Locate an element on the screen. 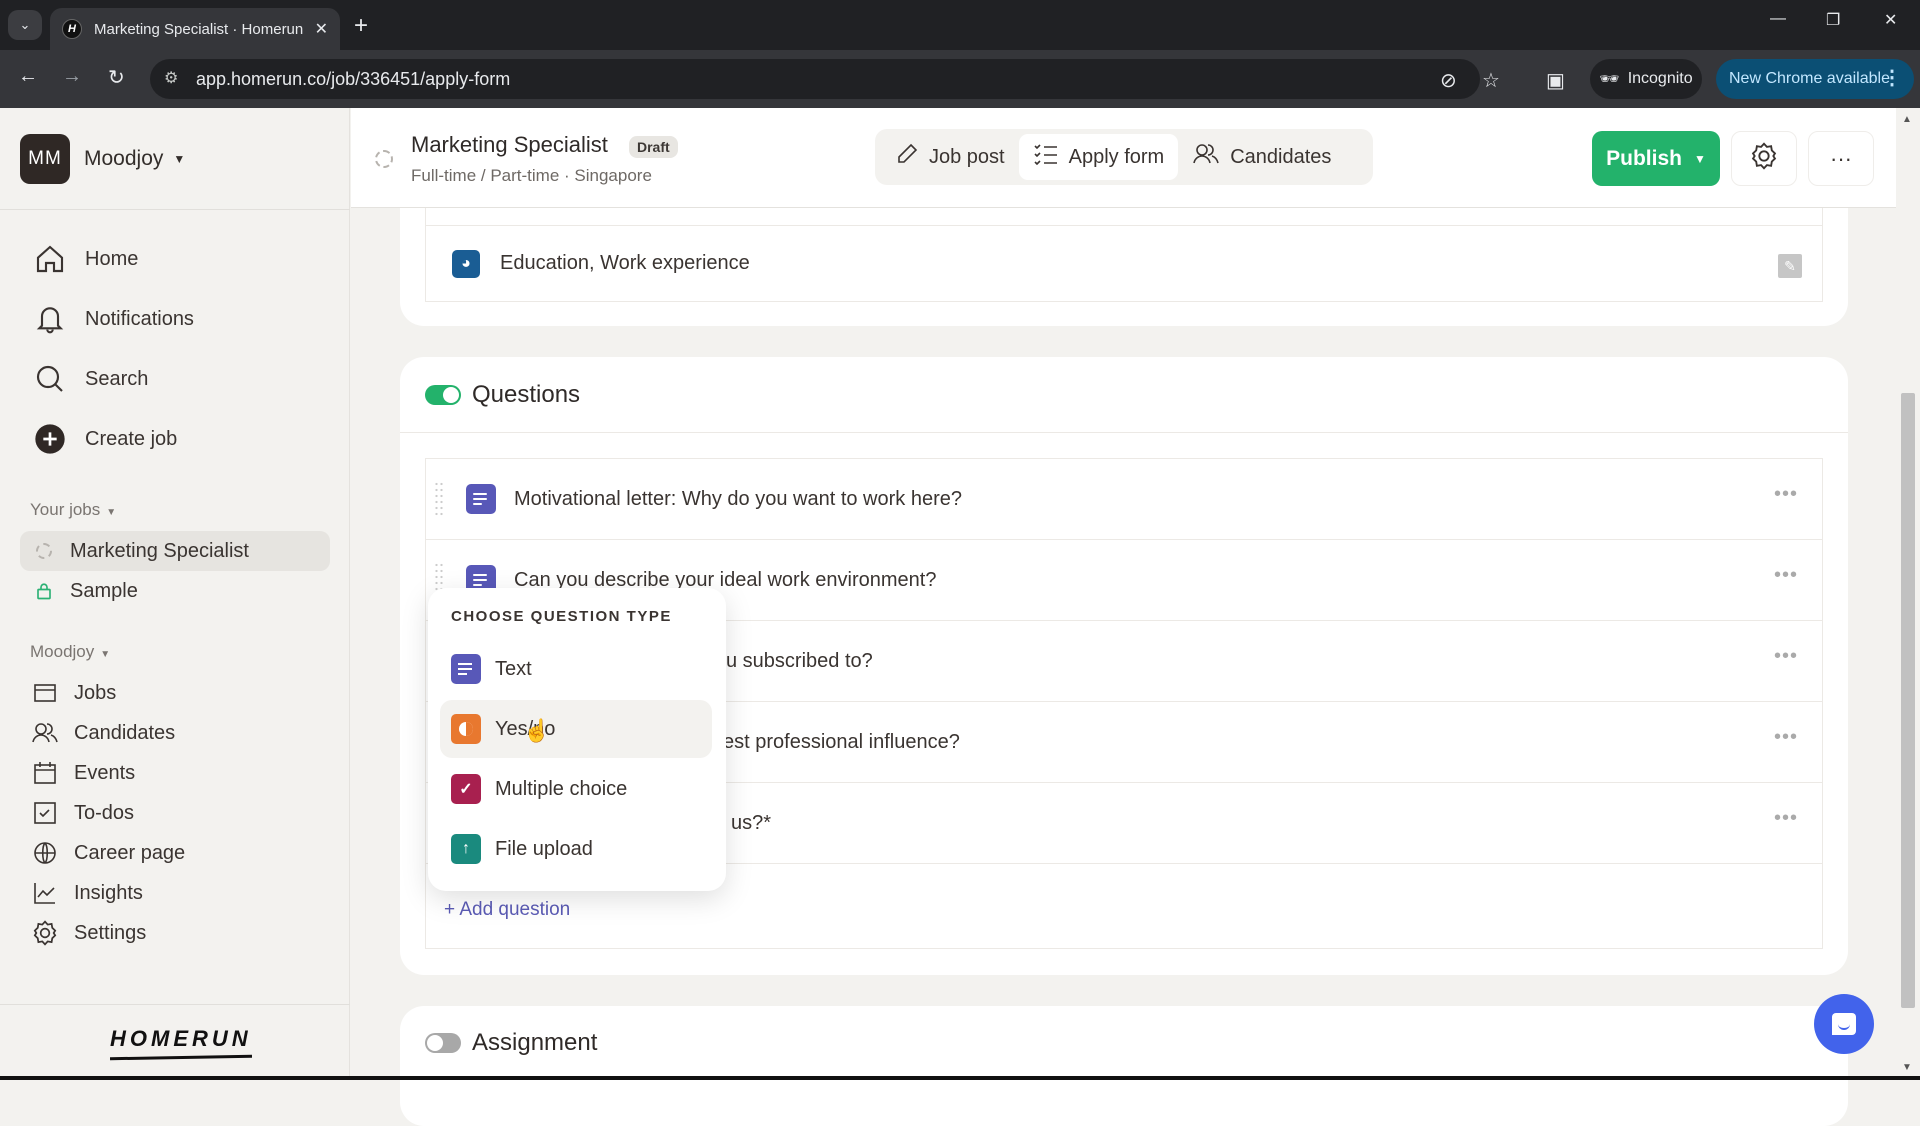  sidebar-item-create-job: Create job is located at coordinates (104, 439).